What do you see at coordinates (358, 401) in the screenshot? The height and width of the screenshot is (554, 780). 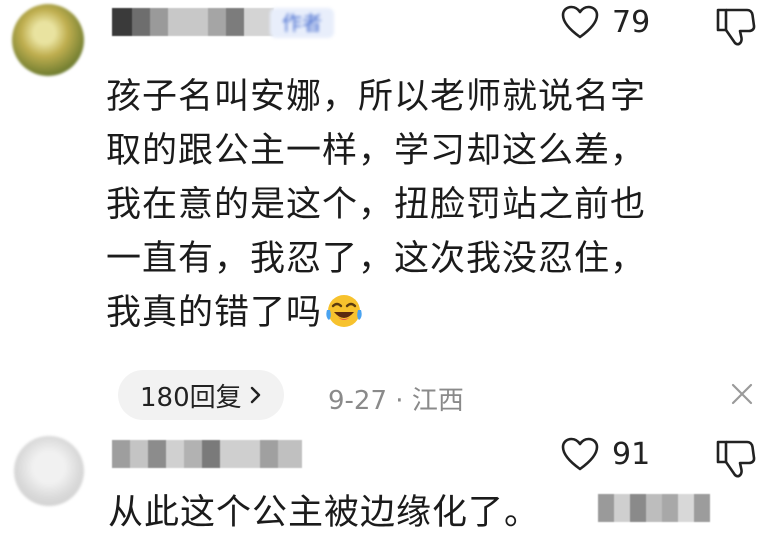 I see `comment-date: 9-27` at bounding box center [358, 401].